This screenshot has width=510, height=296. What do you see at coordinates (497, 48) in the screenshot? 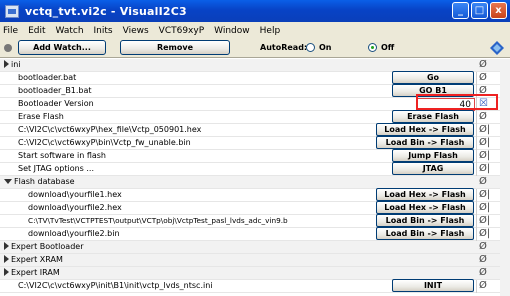
I see `app-logo-icon` at bounding box center [497, 48].